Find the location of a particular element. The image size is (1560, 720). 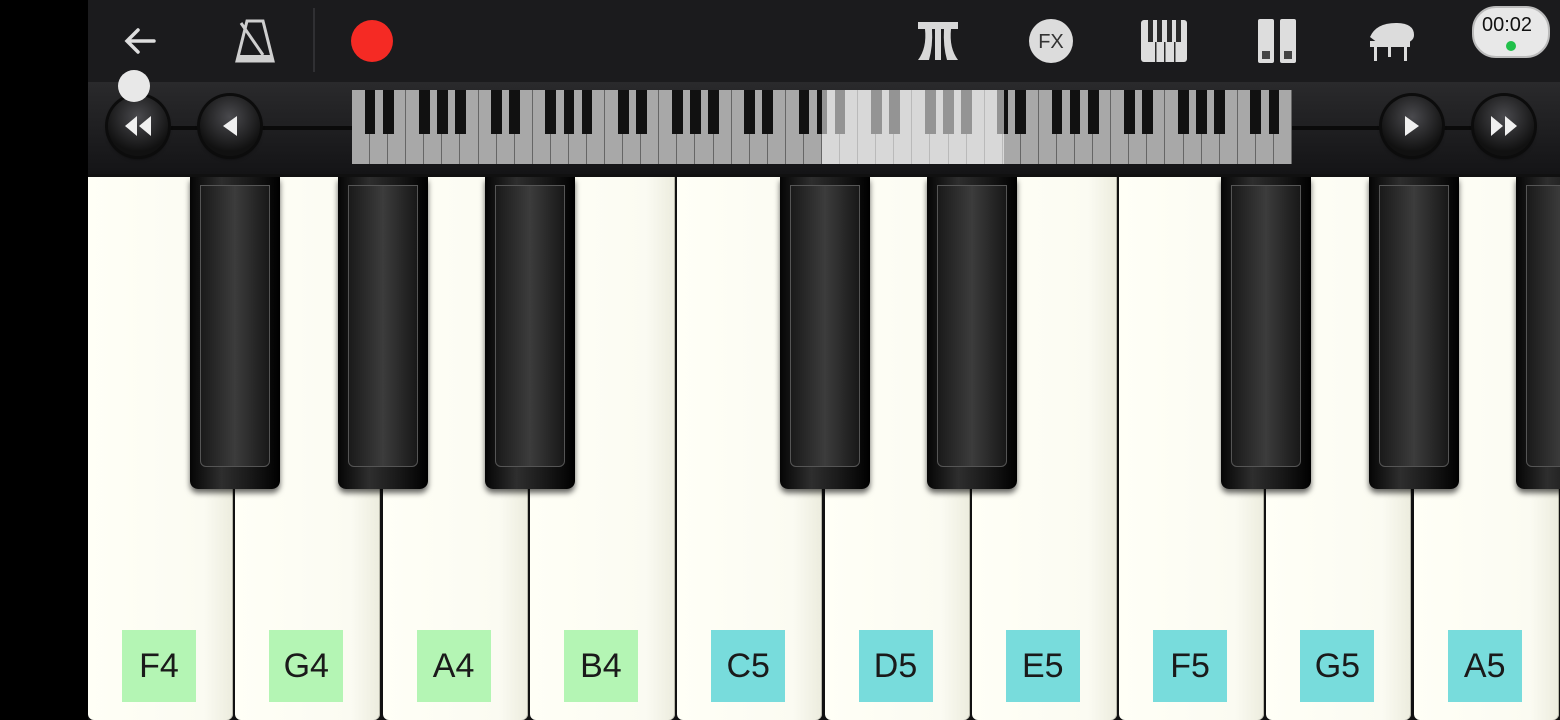

note-label: B4 is located at coordinates (600, 666).